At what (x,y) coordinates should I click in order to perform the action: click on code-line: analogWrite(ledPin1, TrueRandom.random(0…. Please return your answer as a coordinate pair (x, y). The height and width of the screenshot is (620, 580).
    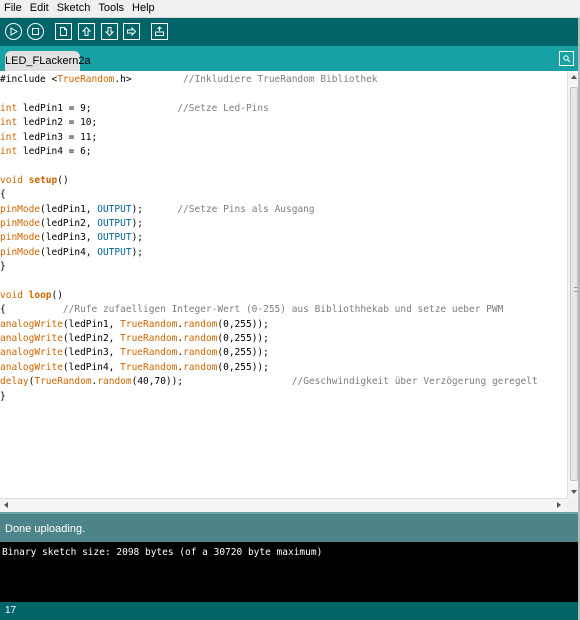
    Looking at the image, I should click on (283, 325).